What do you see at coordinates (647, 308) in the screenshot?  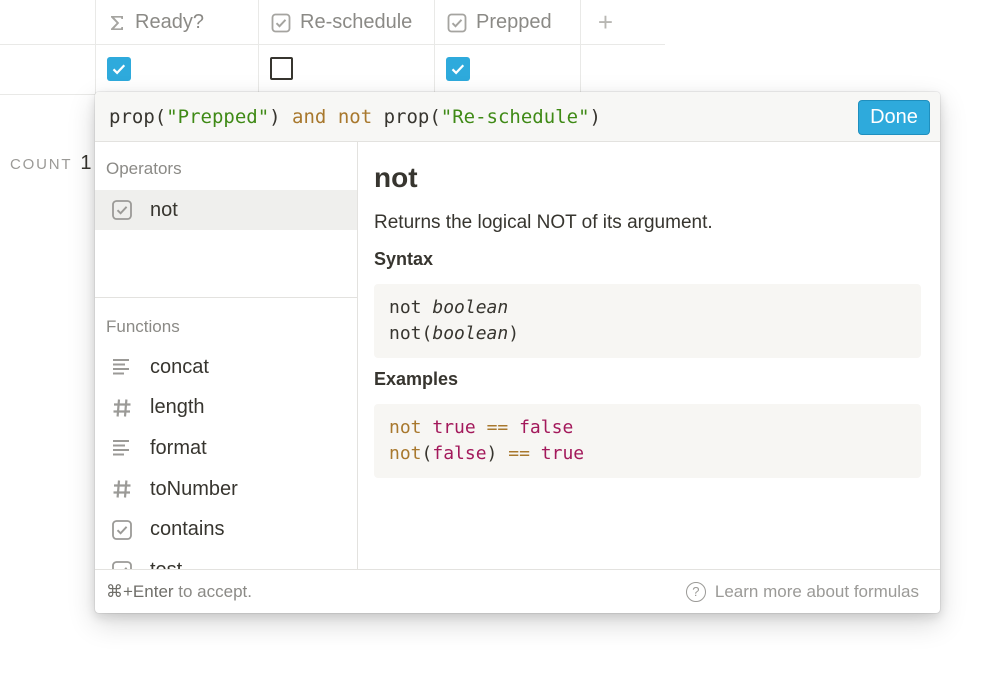 I see `code-line: not boolean` at bounding box center [647, 308].